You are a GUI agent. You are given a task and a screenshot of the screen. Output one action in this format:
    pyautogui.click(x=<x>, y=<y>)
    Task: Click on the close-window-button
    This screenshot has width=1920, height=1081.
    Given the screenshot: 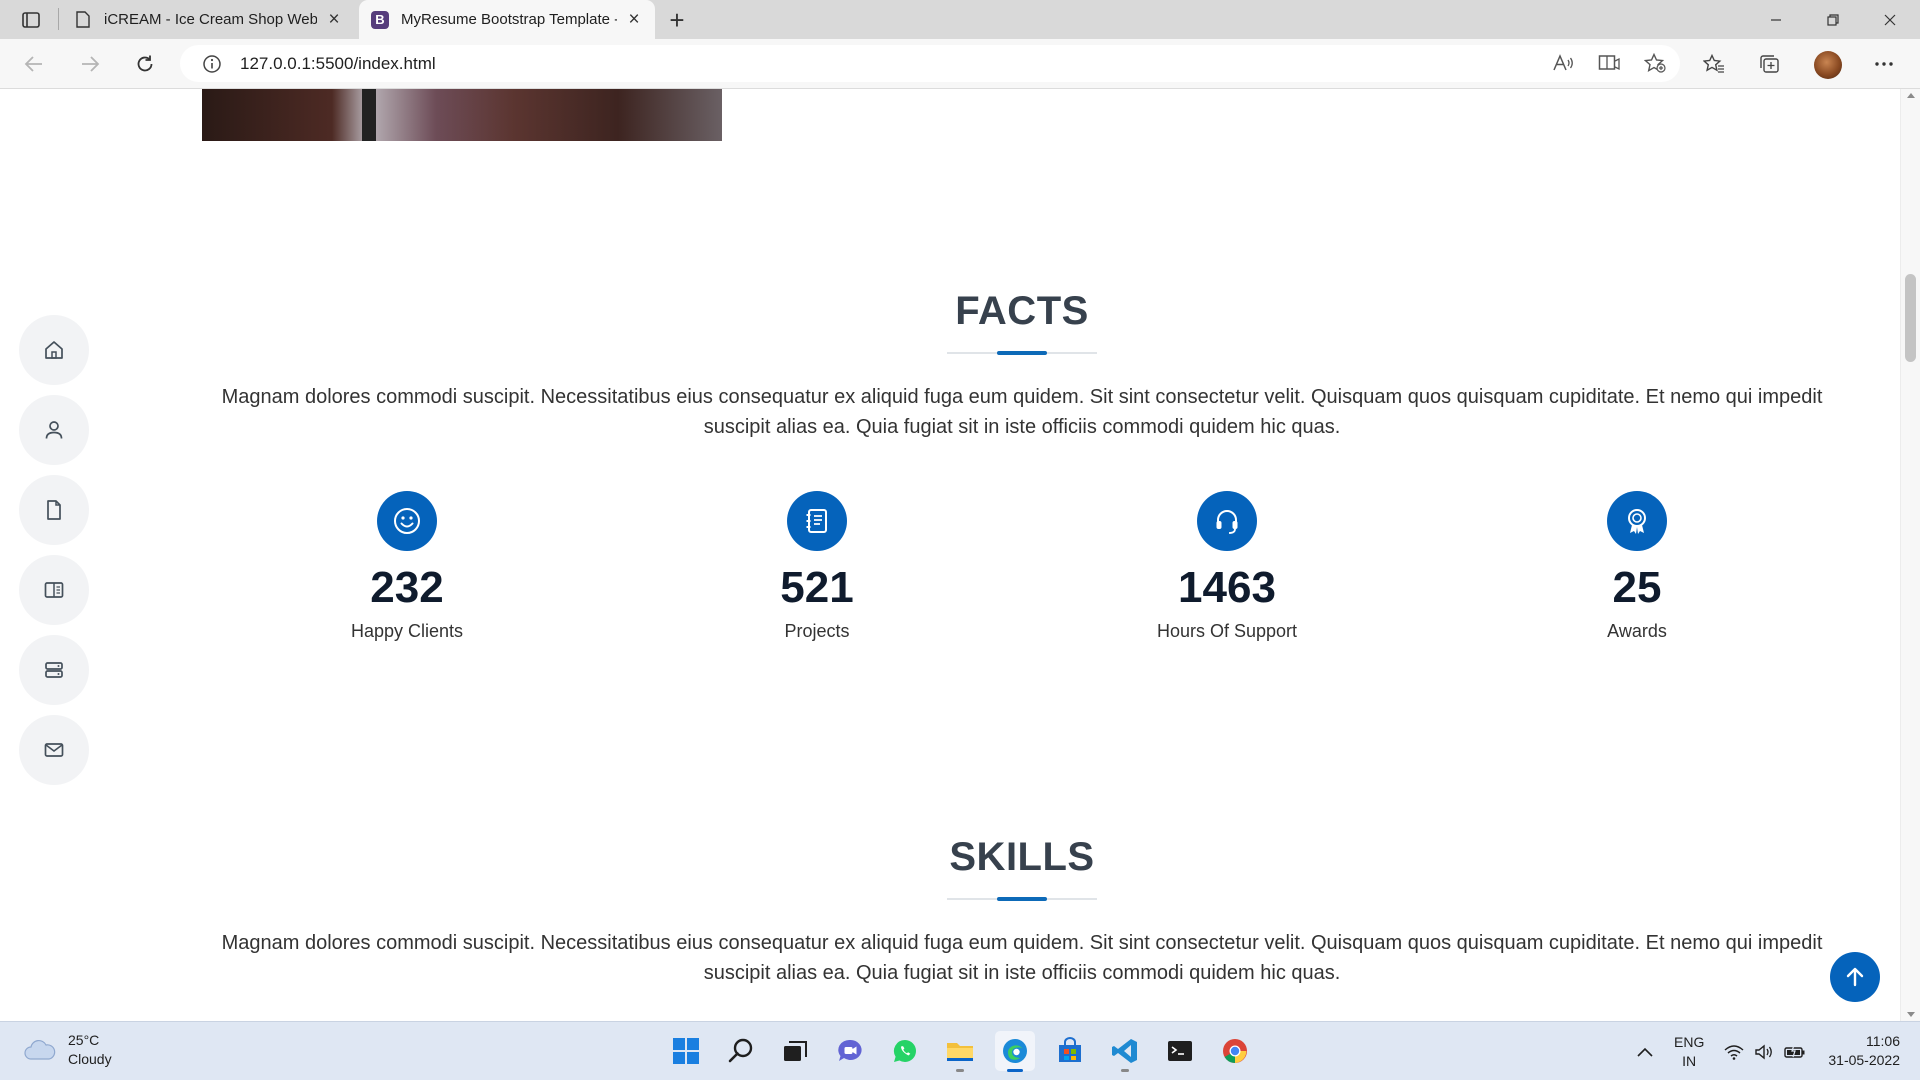 What is the action you would take?
    pyautogui.click(x=1890, y=19)
    